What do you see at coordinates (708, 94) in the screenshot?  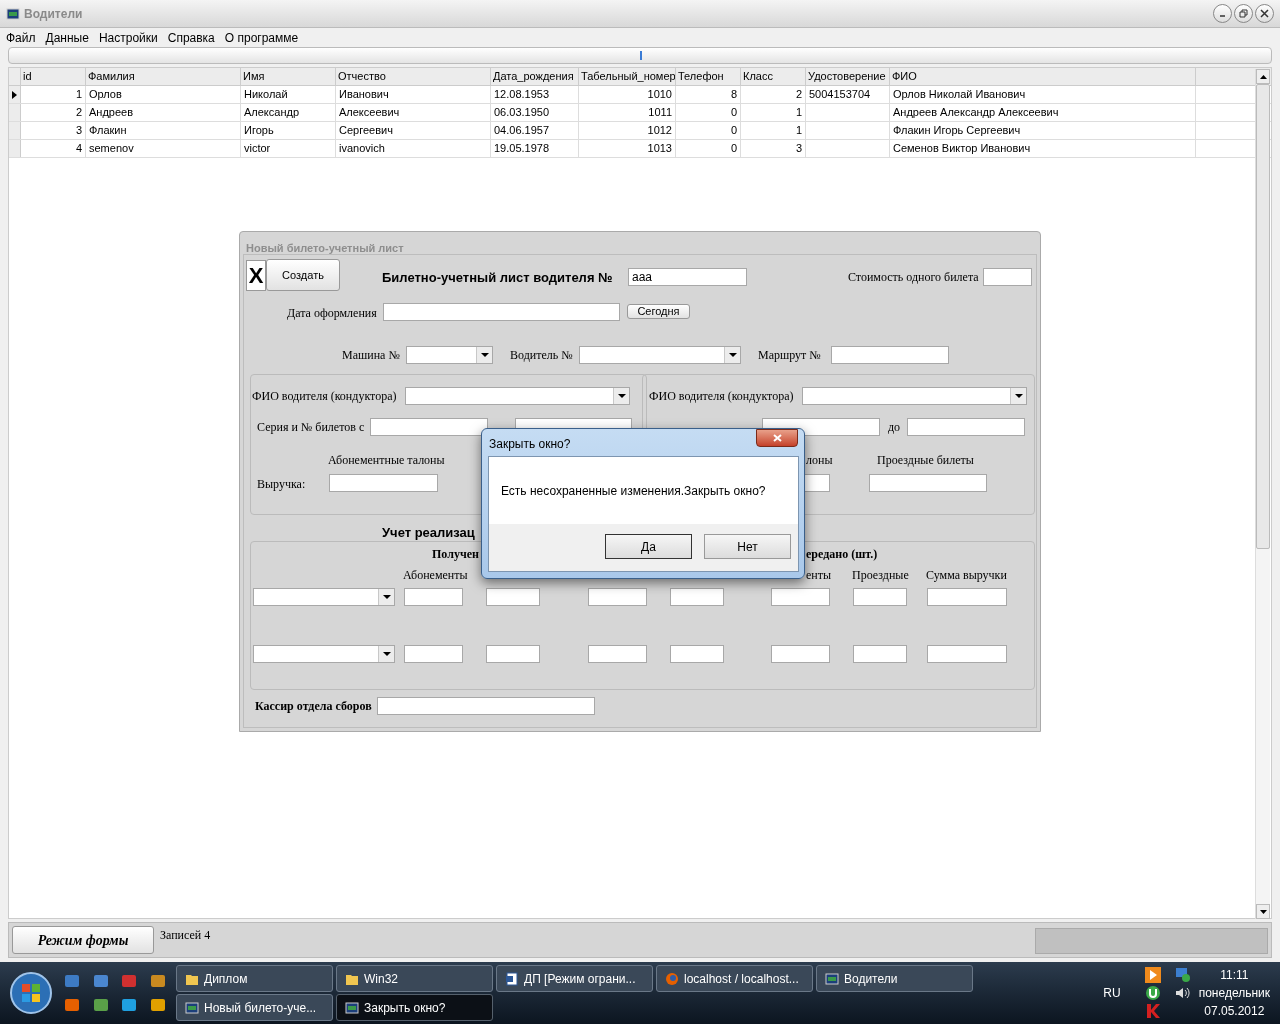 I see `table-cell: 8` at bounding box center [708, 94].